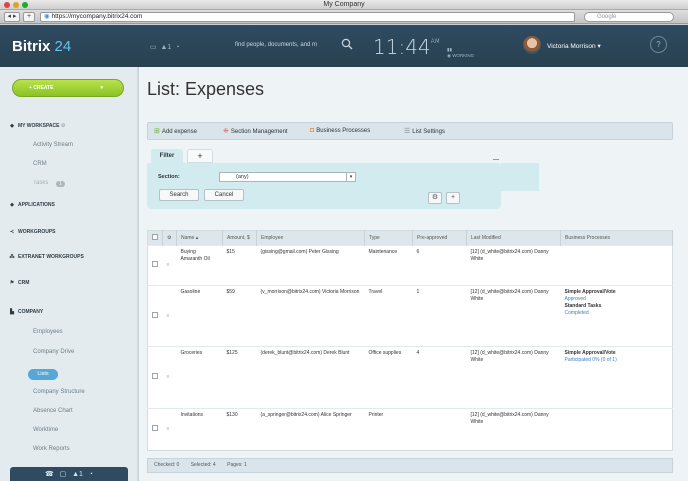 The image size is (688, 481). What do you see at coordinates (200, 156) in the screenshot?
I see `add-filter-tab-button: +` at bounding box center [200, 156].